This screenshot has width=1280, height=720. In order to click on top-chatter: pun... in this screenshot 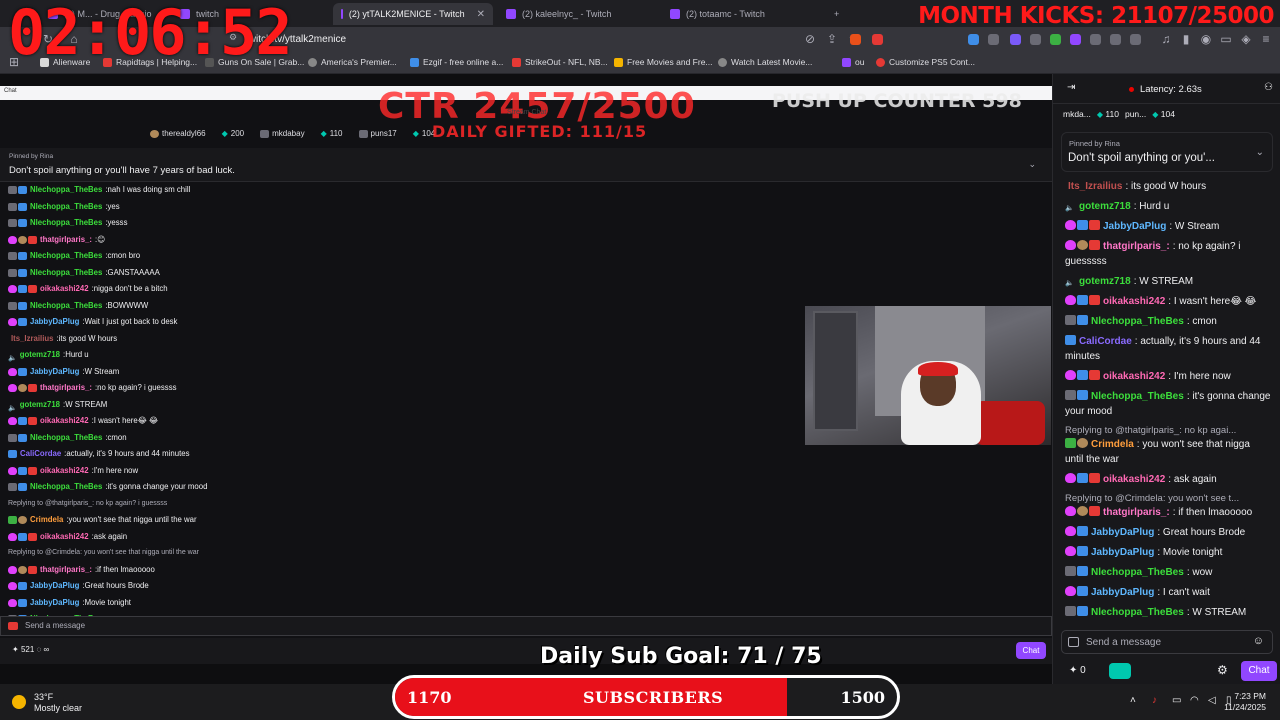, I will do `click(1135, 114)`.